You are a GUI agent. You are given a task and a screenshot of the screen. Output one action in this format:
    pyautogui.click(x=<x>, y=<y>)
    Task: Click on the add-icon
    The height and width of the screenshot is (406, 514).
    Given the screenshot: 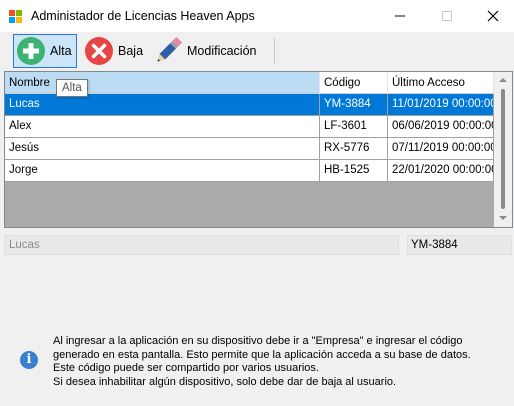 What is the action you would take?
    pyautogui.click(x=31, y=51)
    